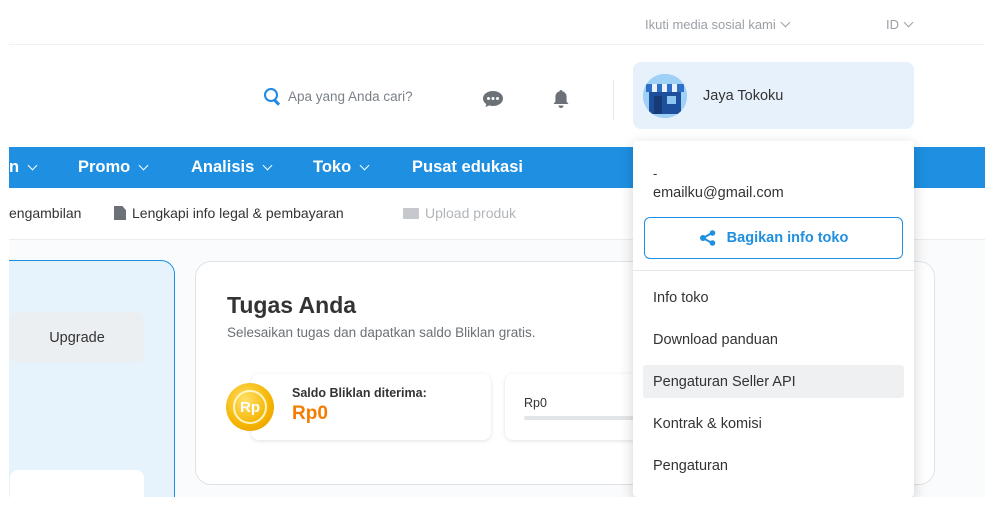 This screenshot has height=506, width=994. What do you see at coordinates (92, 378) in the screenshot?
I see `membership-card: Upgrade` at bounding box center [92, 378].